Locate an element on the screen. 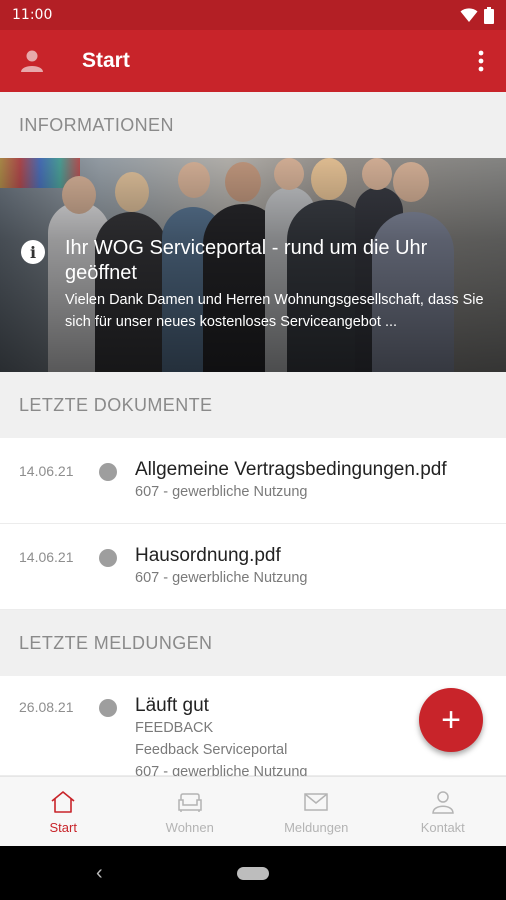 The height and width of the screenshot is (900, 506). document-title: Hausordnung.pdf is located at coordinates (208, 555).